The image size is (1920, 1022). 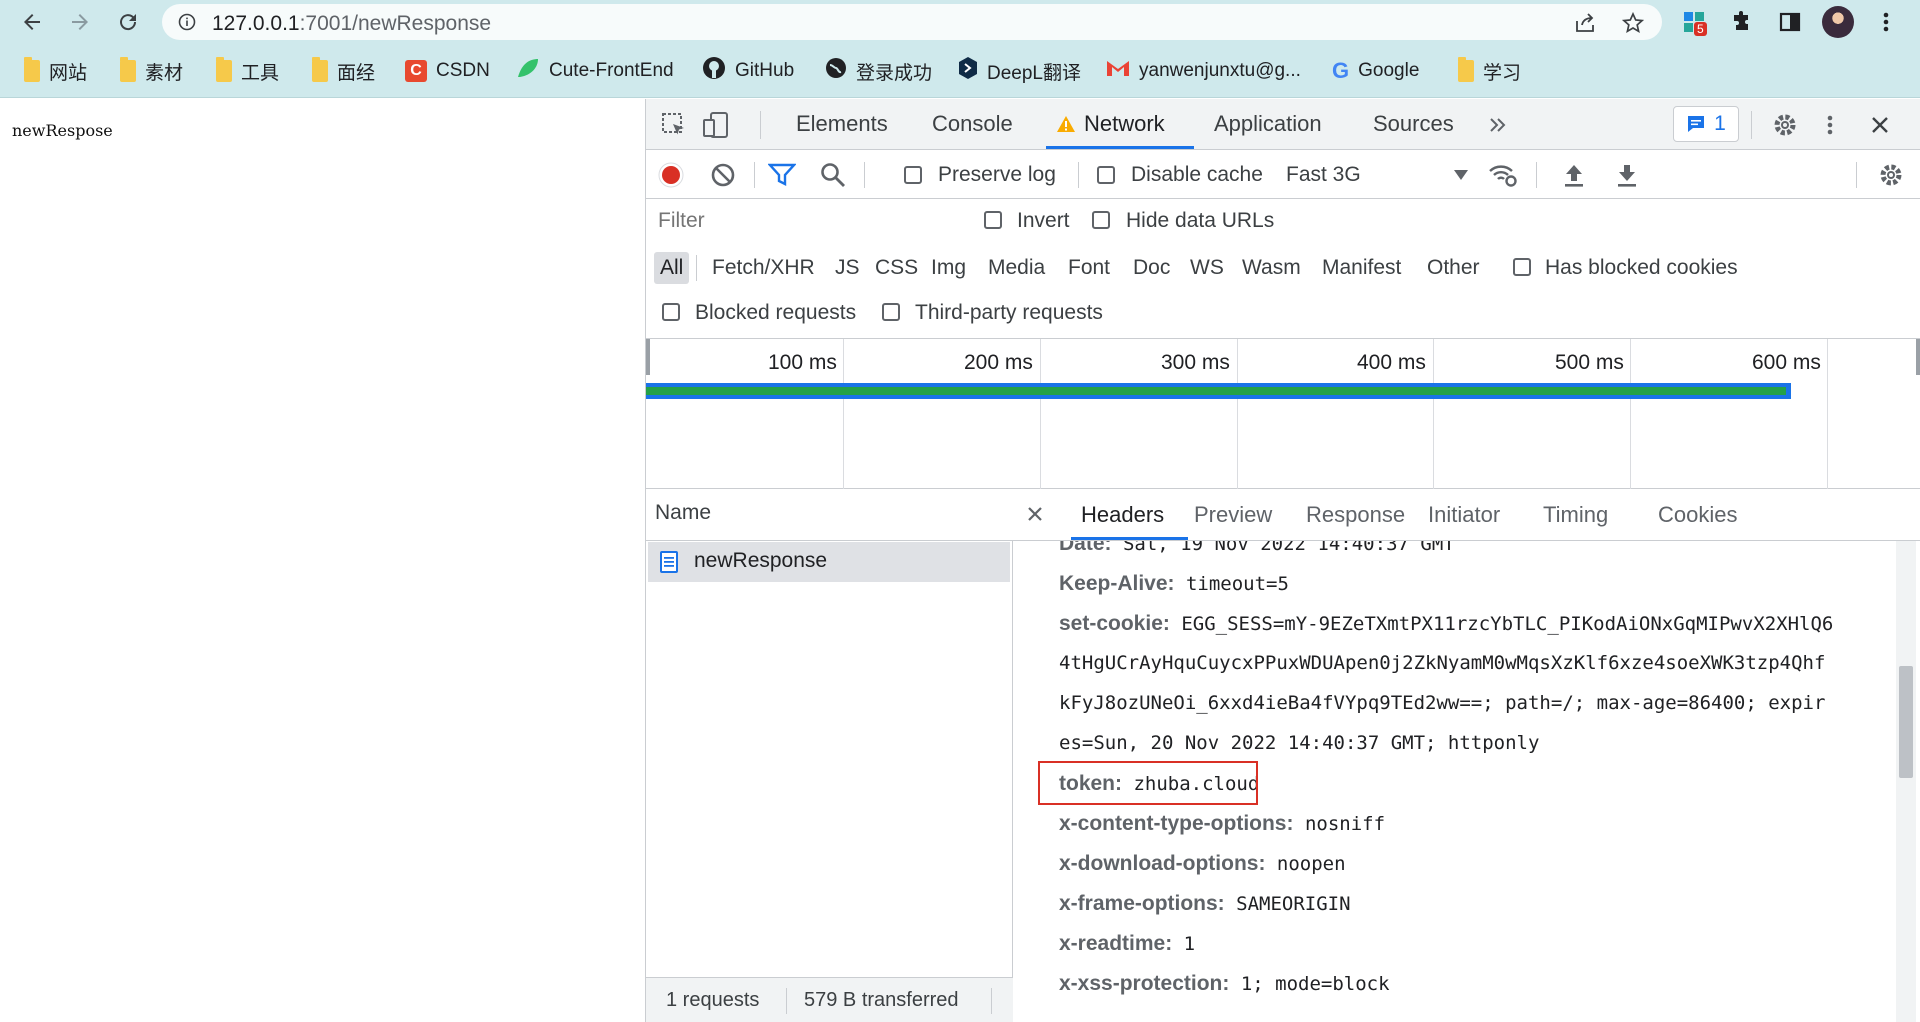 What do you see at coordinates (972, 124) in the screenshot?
I see `tab-console: Console` at bounding box center [972, 124].